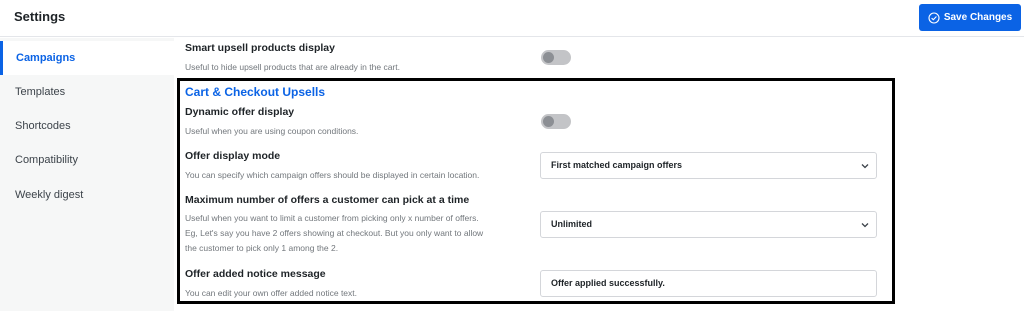 Image resolution: width=1024 pixels, height=311 pixels. I want to click on offer-notice-title: Offer added notice message, so click(255, 274).